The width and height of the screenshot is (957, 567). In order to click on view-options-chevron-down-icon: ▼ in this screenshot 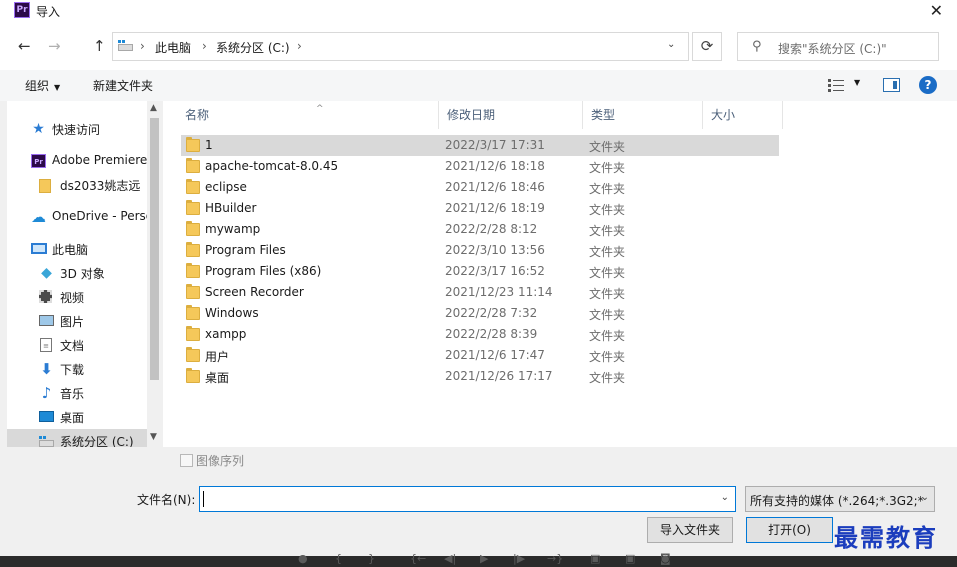, I will do `click(857, 82)`.